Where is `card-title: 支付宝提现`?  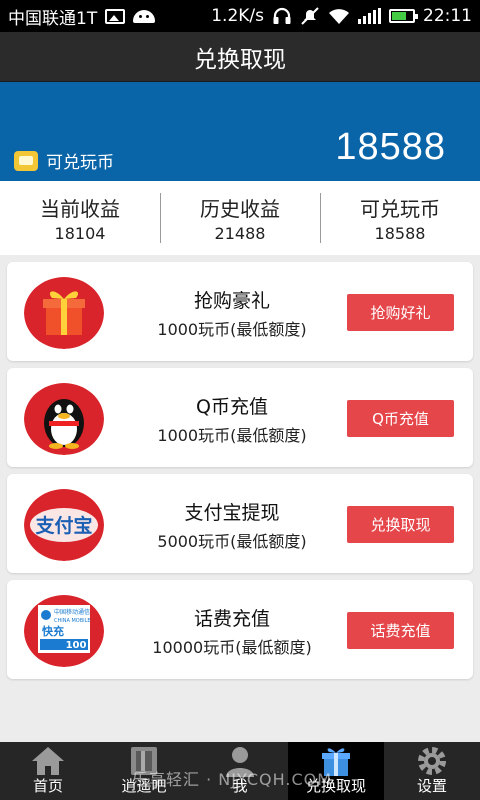 card-title: 支付宝提现 is located at coordinates (232, 513).